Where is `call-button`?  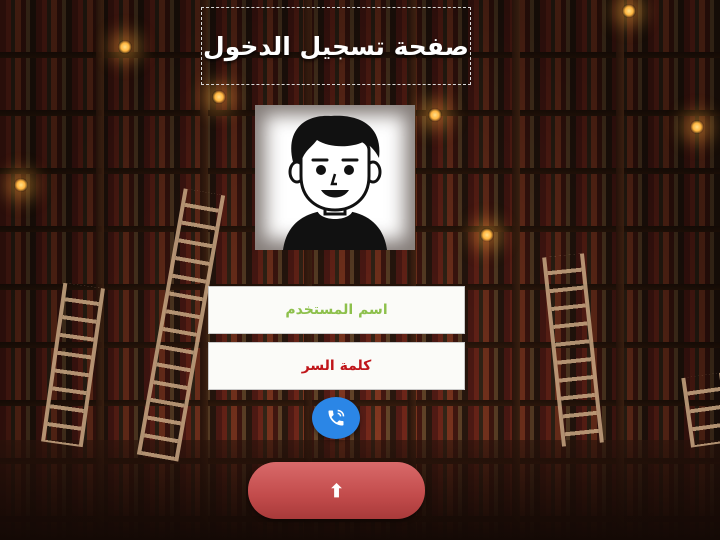 call-button is located at coordinates (336, 418).